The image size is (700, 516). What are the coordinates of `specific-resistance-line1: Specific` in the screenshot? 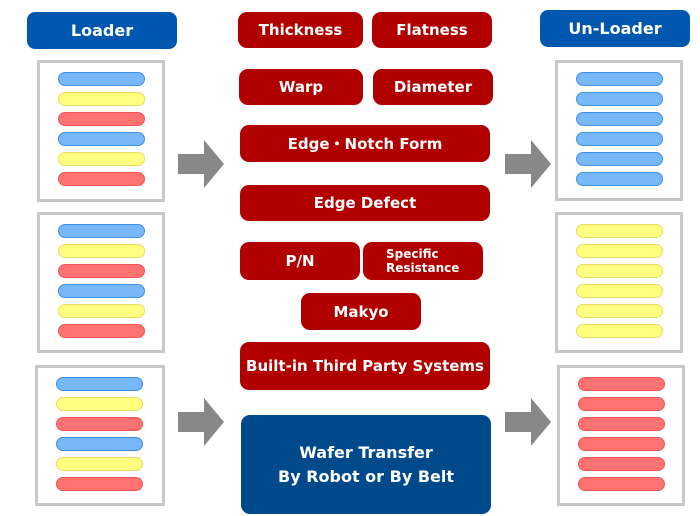 It's located at (412, 253).